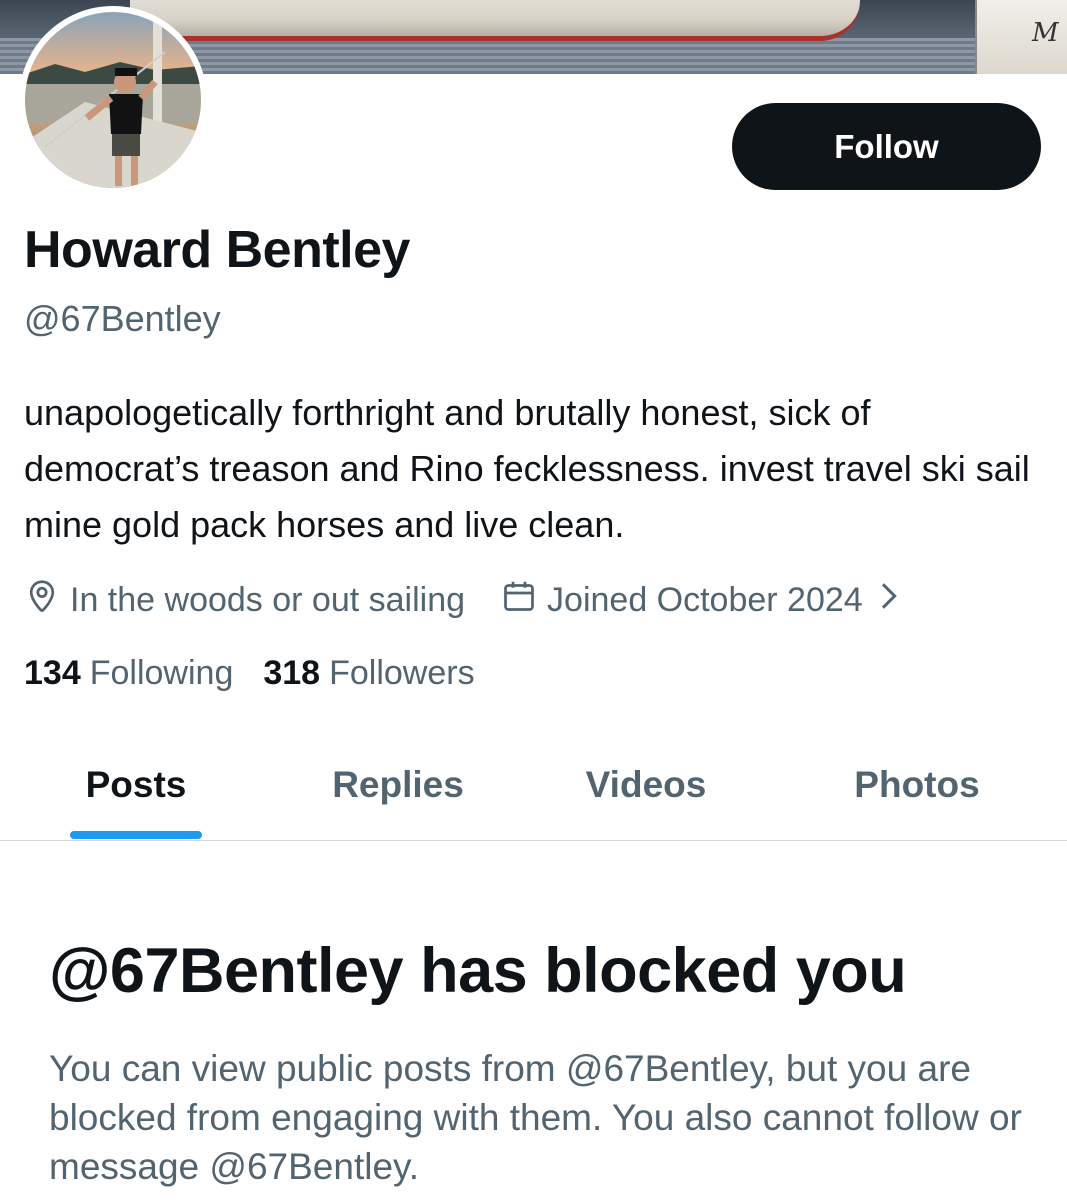  I want to click on avatar, so click(113, 100).